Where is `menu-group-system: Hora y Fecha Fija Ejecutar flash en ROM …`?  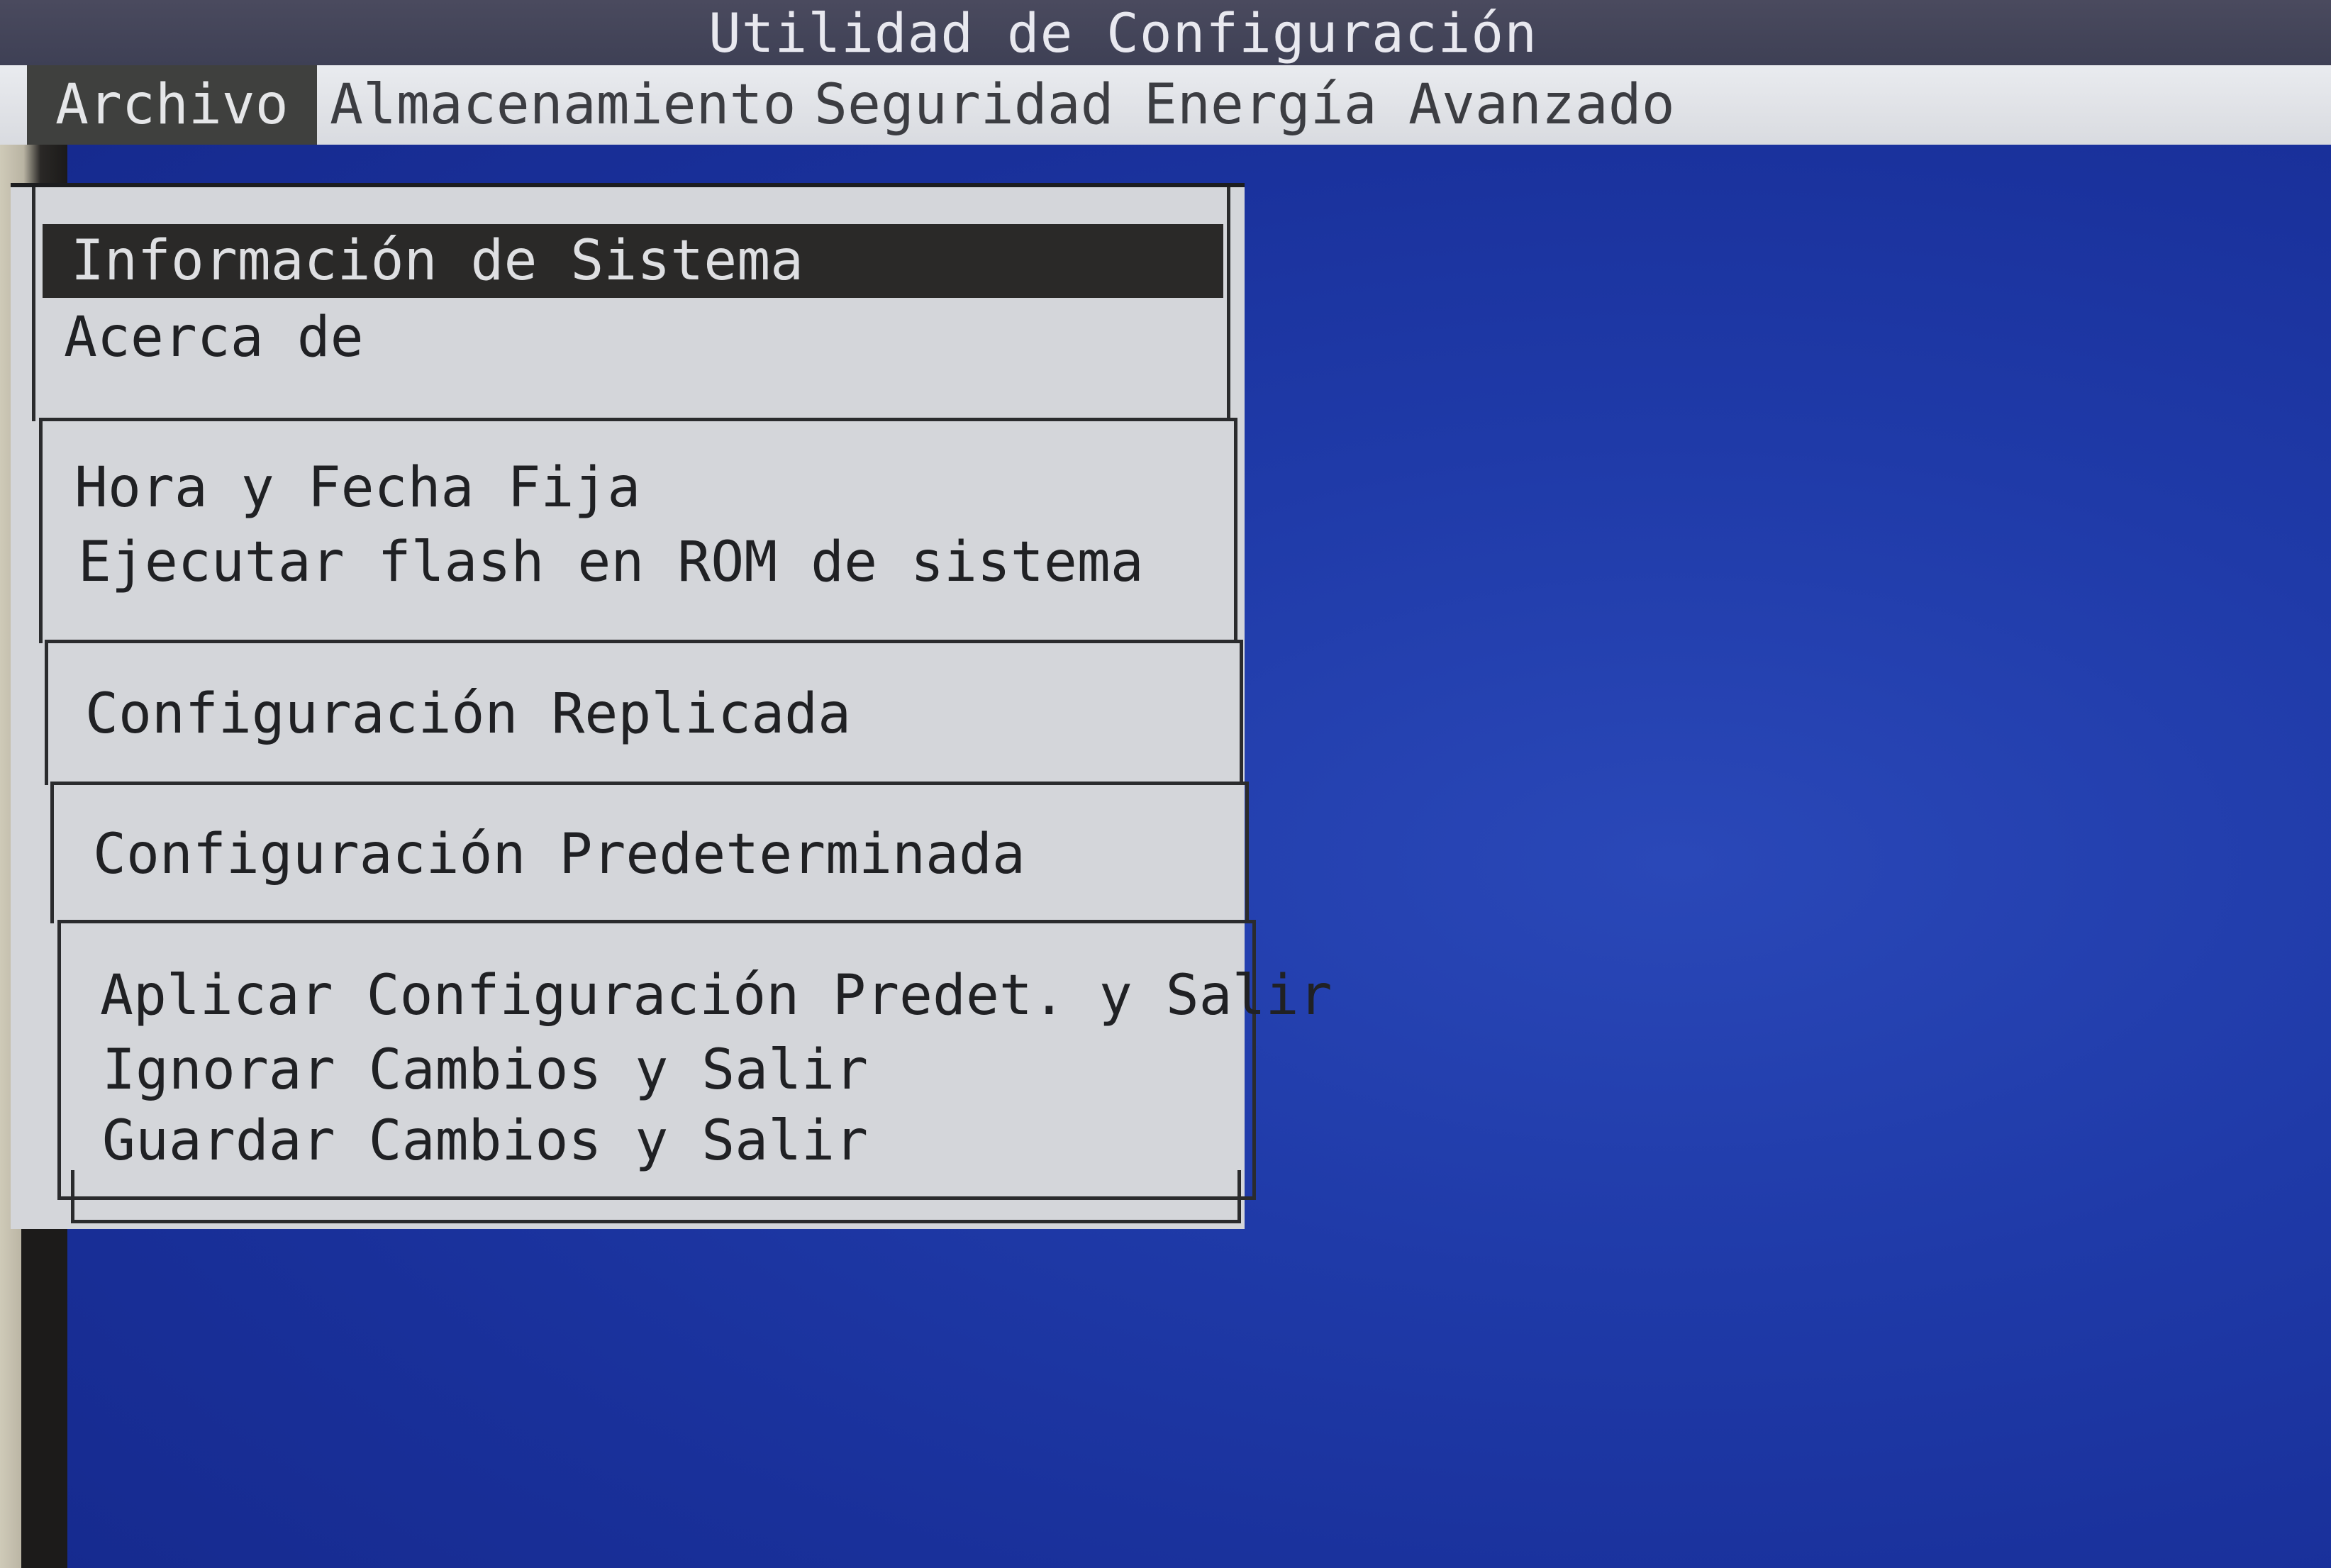 menu-group-system: Hora y Fecha Fija Ejecutar flash en ROM … is located at coordinates (638, 530).